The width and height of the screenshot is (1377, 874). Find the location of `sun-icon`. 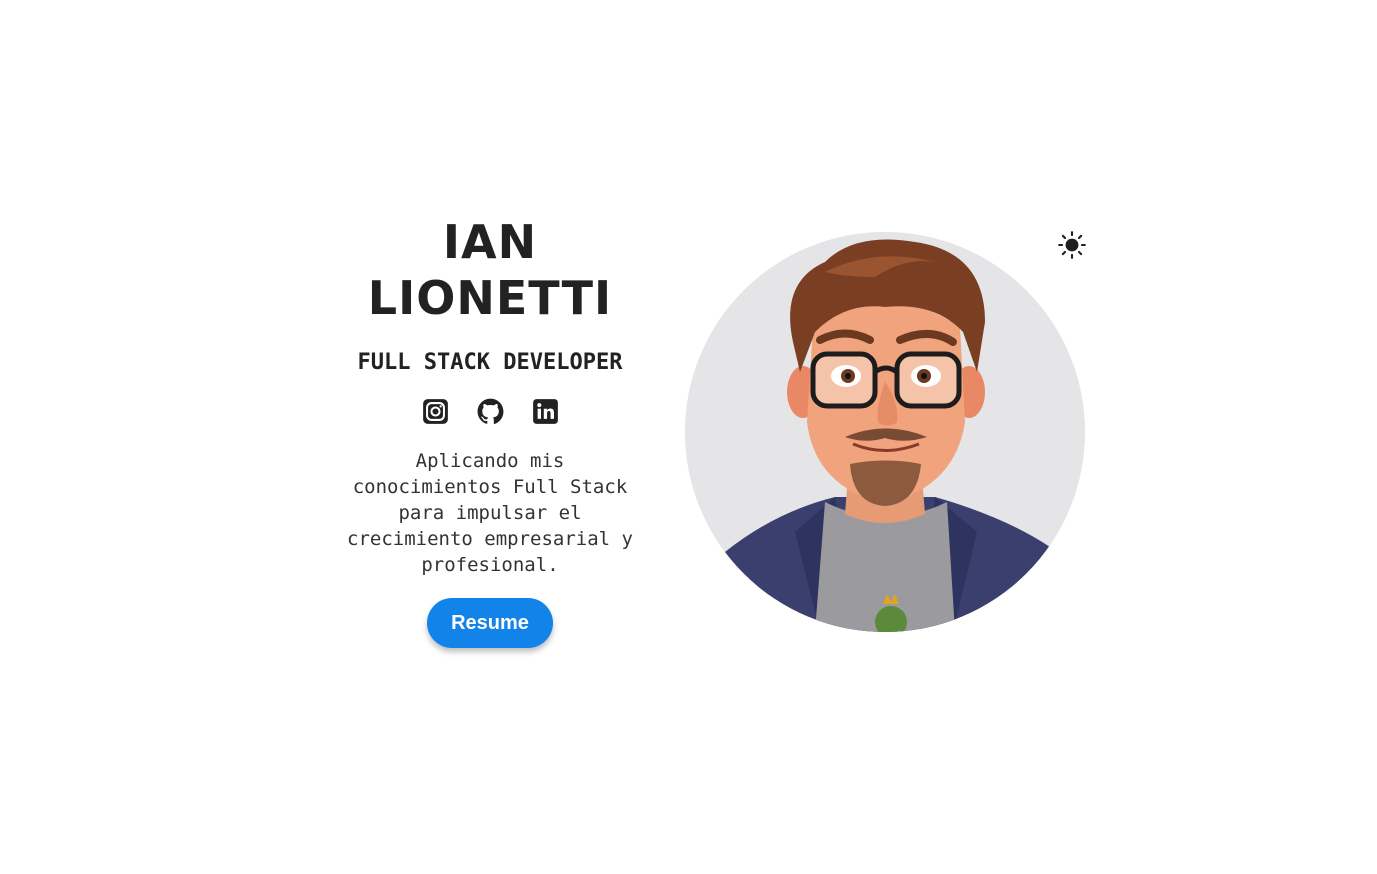

sun-icon is located at coordinates (1072, 245).